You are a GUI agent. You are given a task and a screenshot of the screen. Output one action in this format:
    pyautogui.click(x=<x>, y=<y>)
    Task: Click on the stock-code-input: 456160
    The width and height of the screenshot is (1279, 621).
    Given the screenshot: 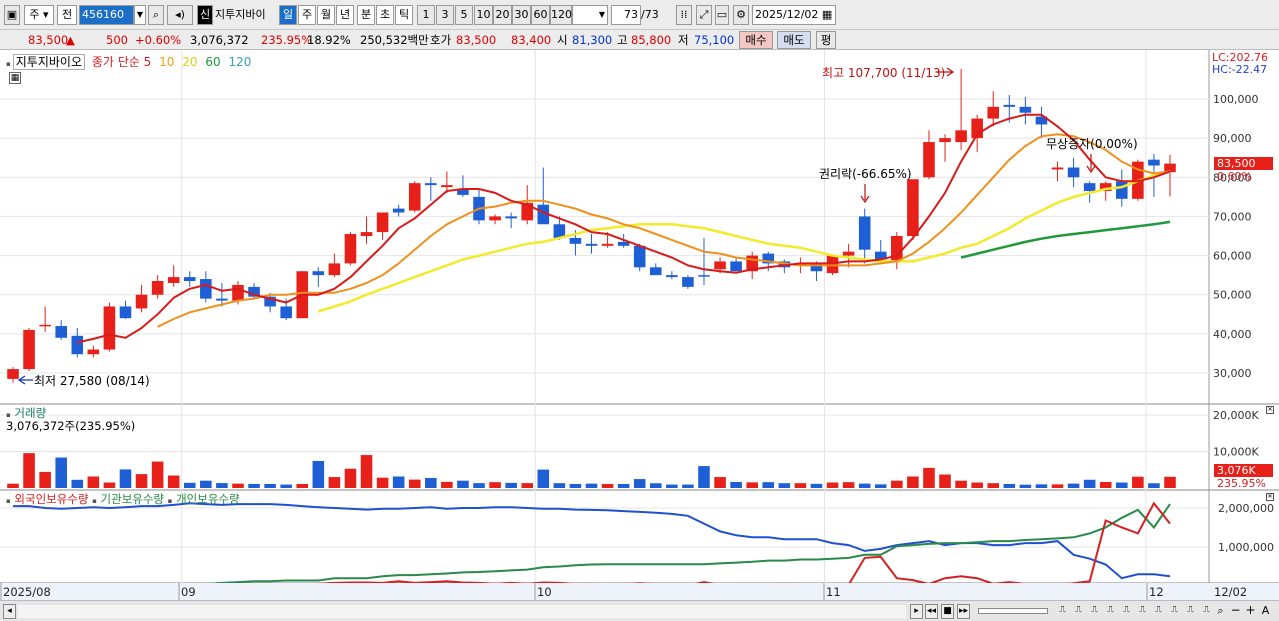 What is the action you would take?
    pyautogui.click(x=106, y=15)
    